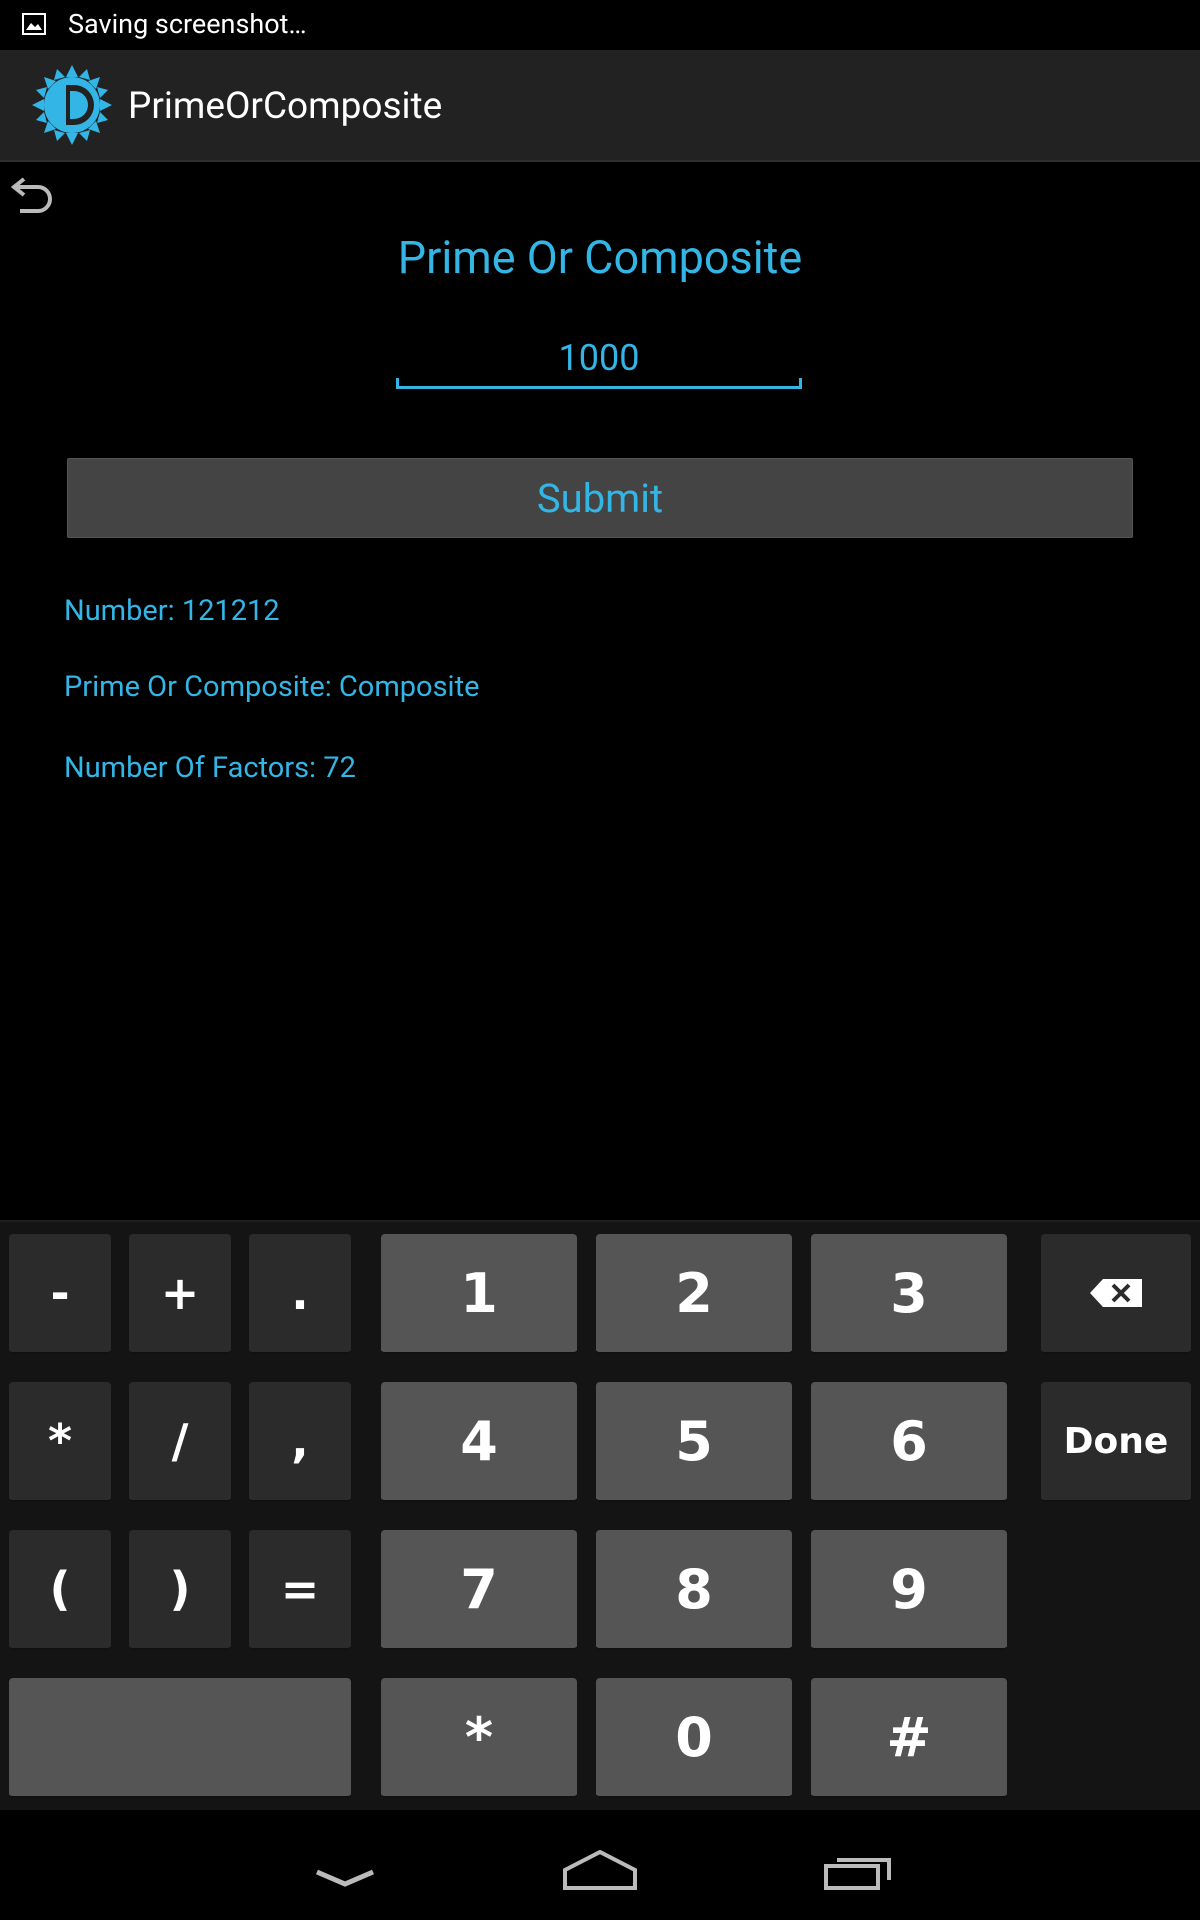 This screenshot has width=1200, height=1920. I want to click on key-equals: =, so click(300, 1590).